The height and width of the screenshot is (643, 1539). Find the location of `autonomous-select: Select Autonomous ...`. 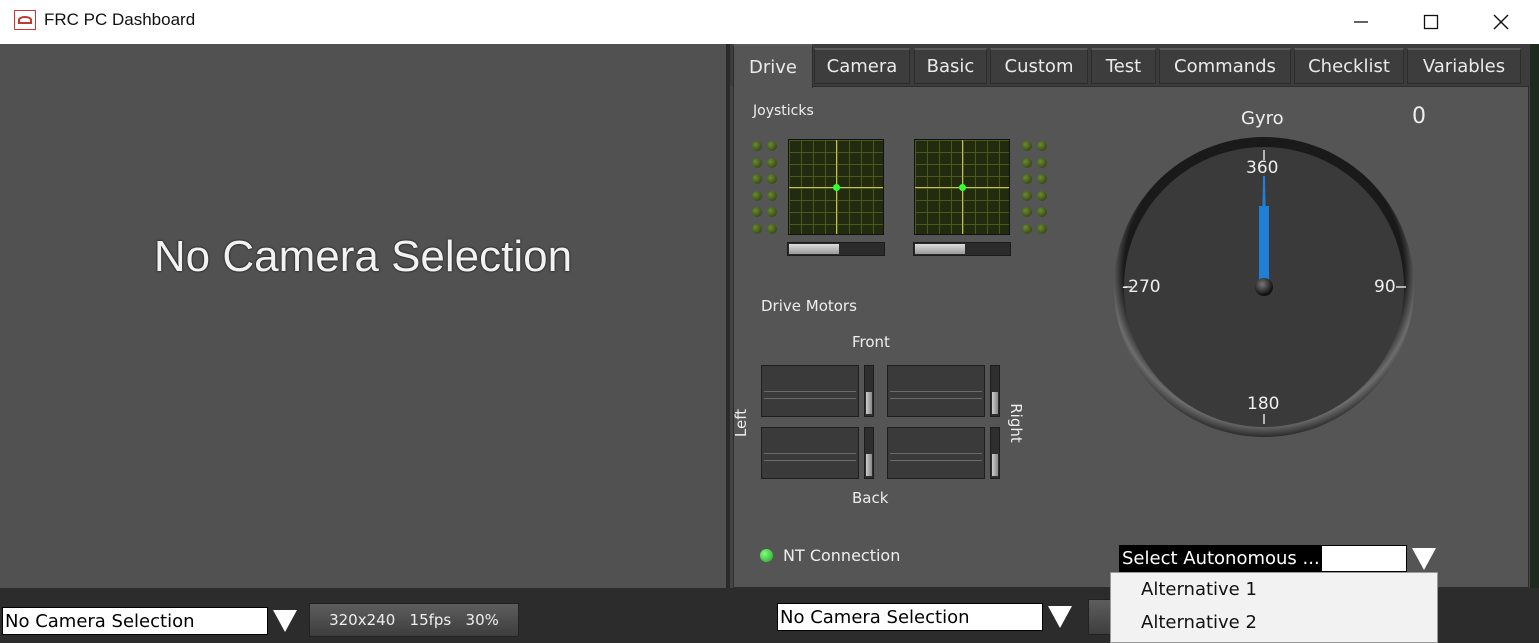

autonomous-select: Select Autonomous ... is located at coordinates (1263, 558).